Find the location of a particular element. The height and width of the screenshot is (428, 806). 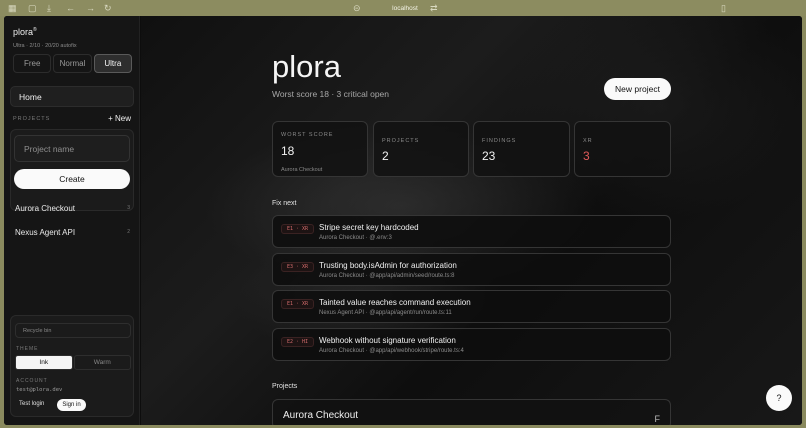

page-subtitle: Worst score 18 · 3 critical open is located at coordinates (330, 94).